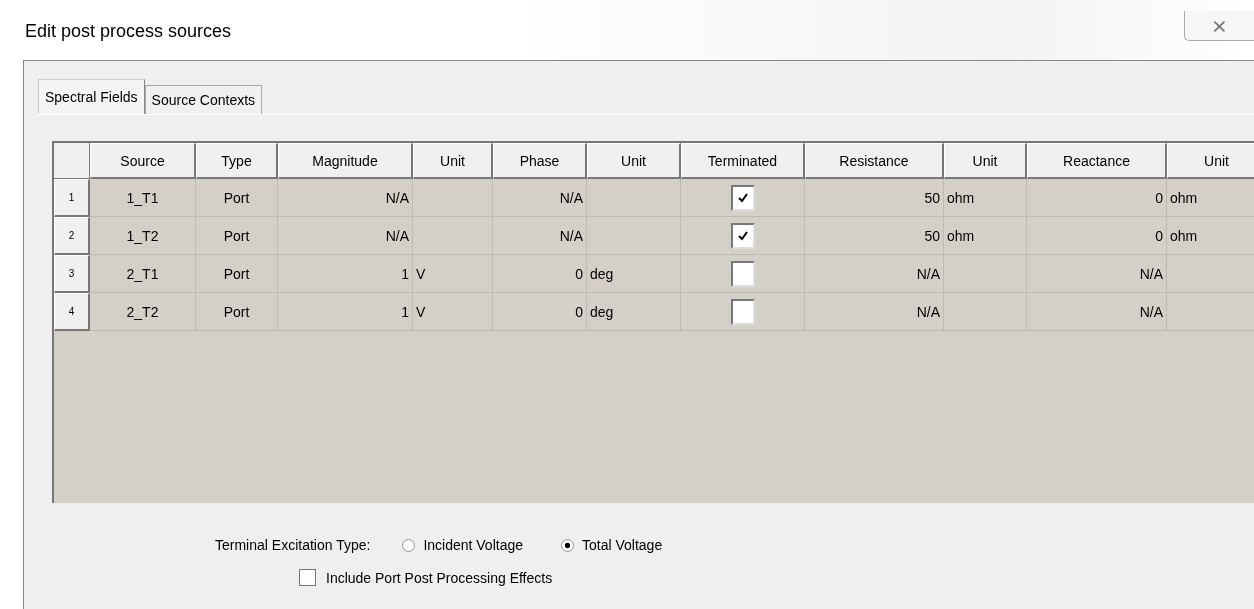 This screenshot has height=609, width=1254. I want to click on radio-label: Incident Voltage, so click(473, 545).